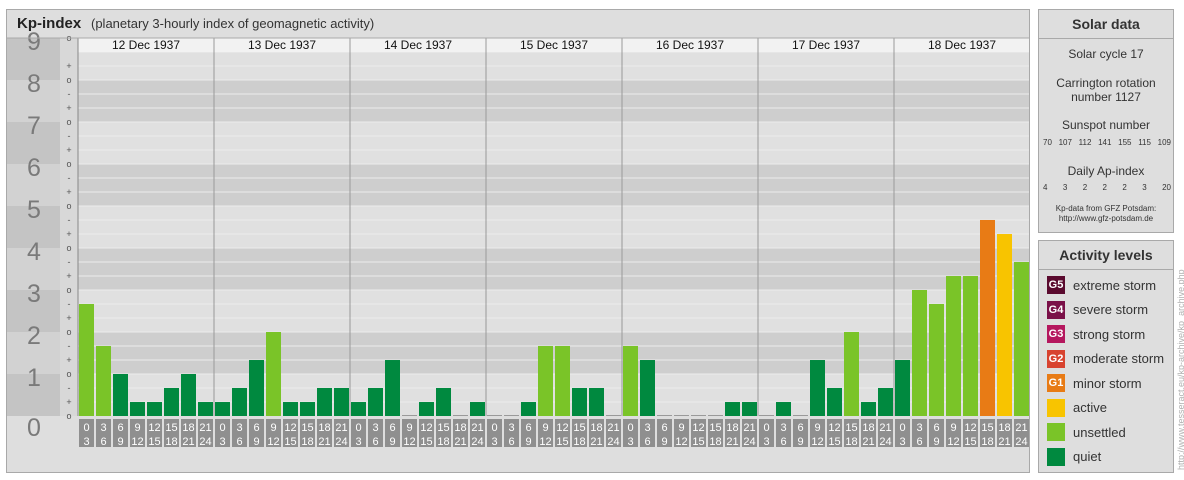  What do you see at coordinates (282, 45) in the screenshot?
I see `day-label: 13 Dec 1937` at bounding box center [282, 45].